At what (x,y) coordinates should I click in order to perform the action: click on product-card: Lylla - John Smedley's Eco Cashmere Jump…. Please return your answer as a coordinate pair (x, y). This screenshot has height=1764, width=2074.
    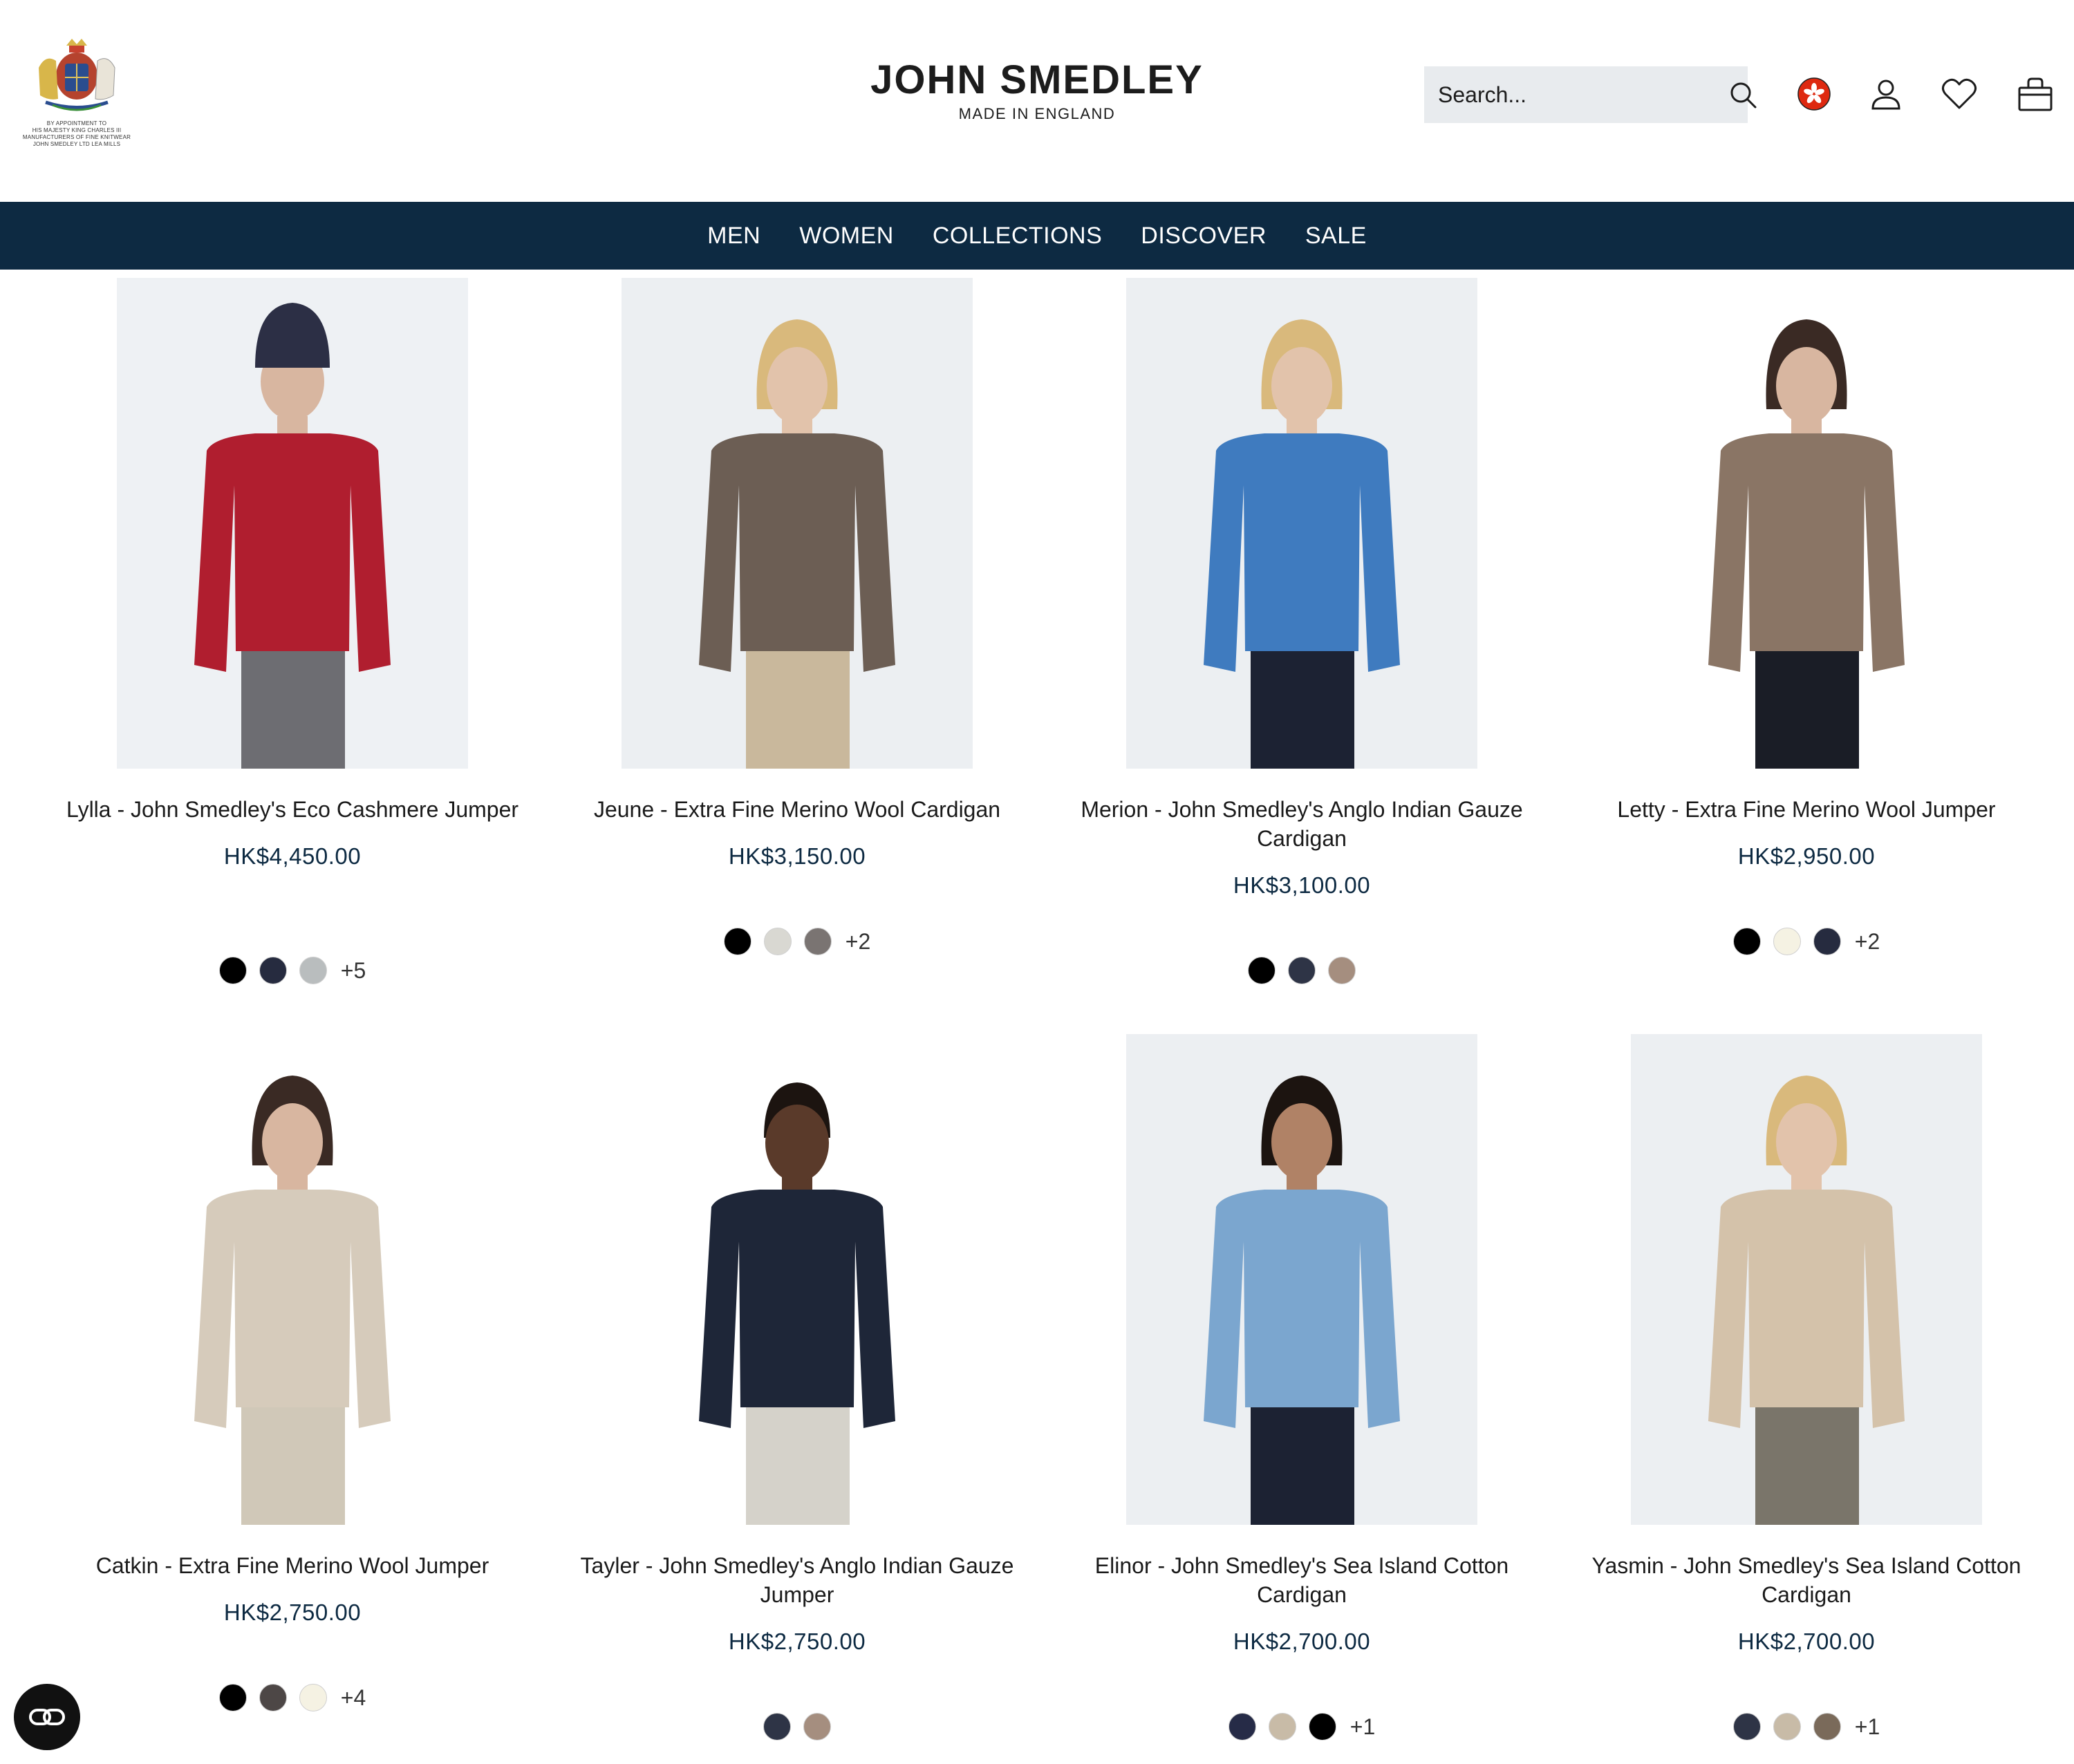
    Looking at the image, I should click on (292, 651).